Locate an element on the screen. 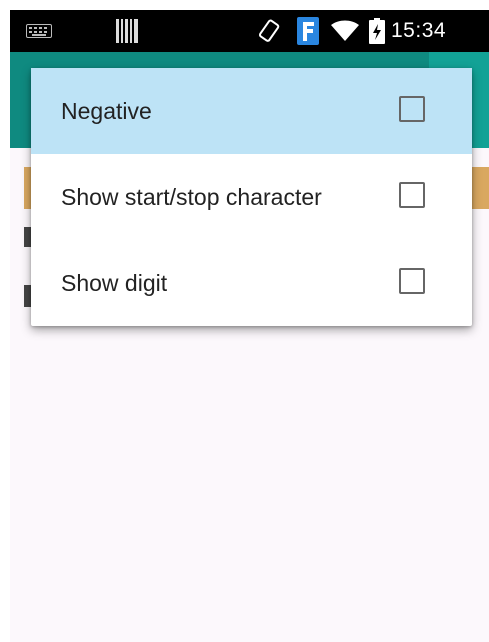  f-app-icon is located at coordinates (308, 31).